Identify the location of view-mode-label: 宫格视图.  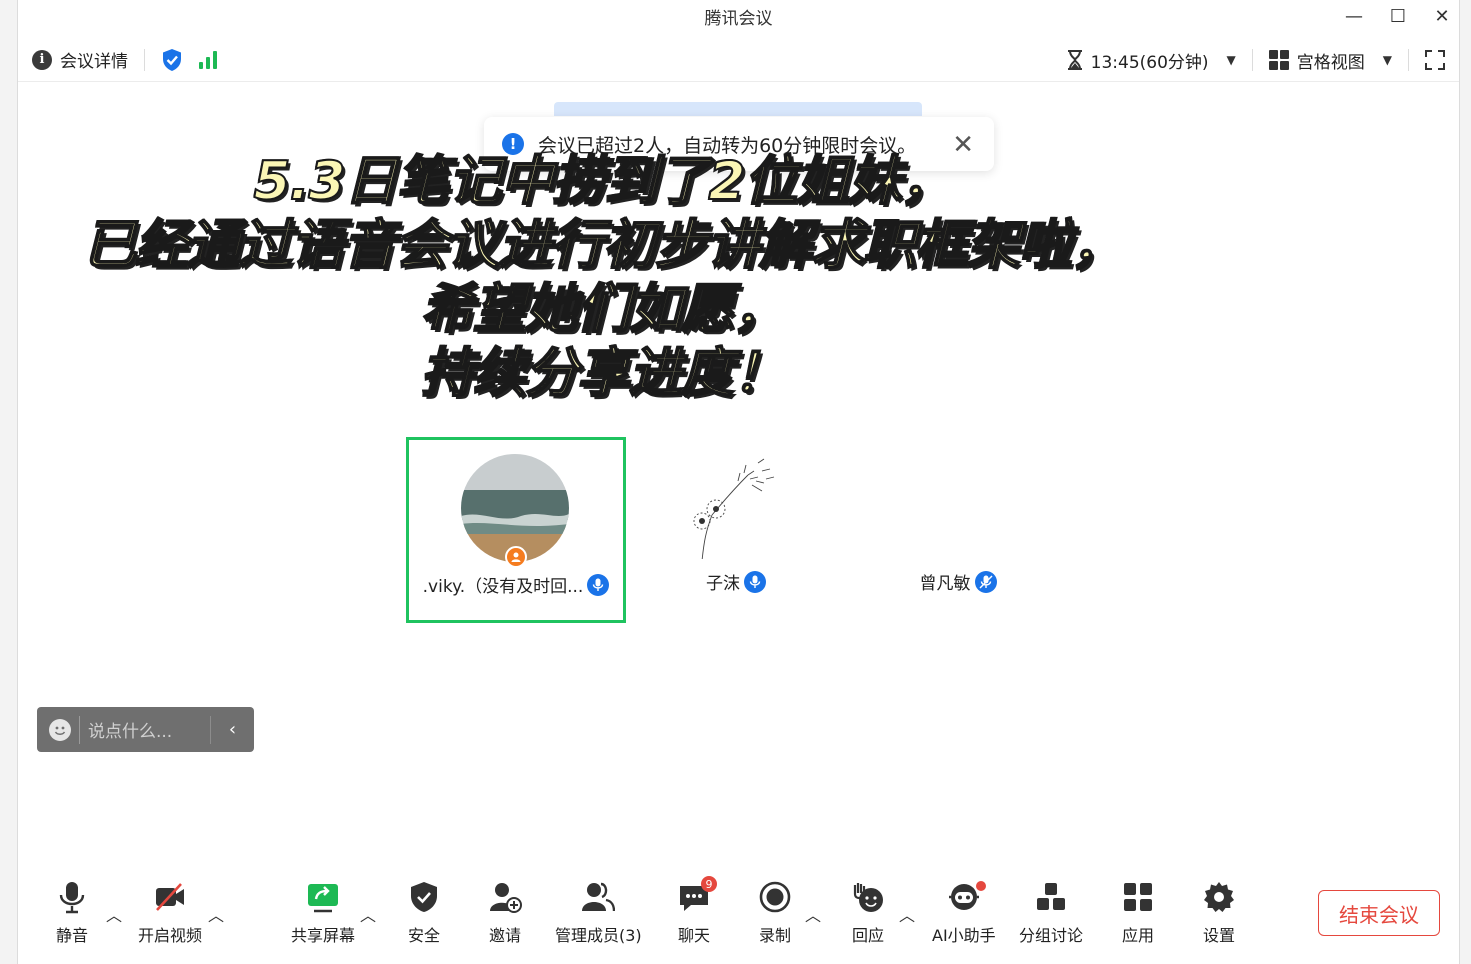
(1330, 62).